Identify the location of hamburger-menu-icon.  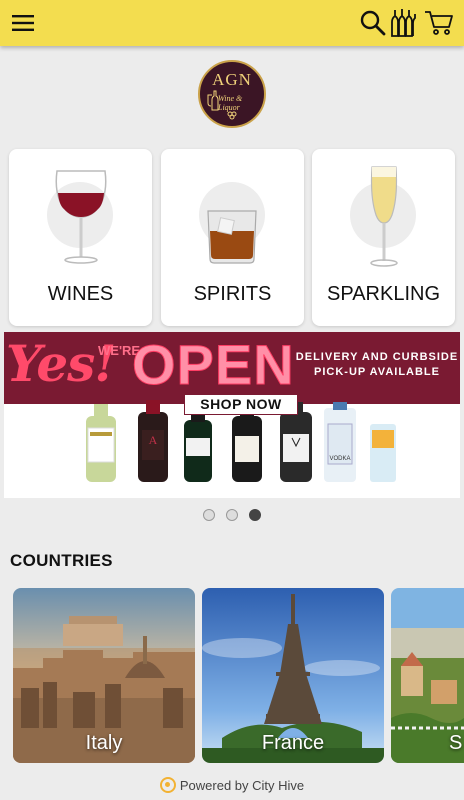
(23, 23).